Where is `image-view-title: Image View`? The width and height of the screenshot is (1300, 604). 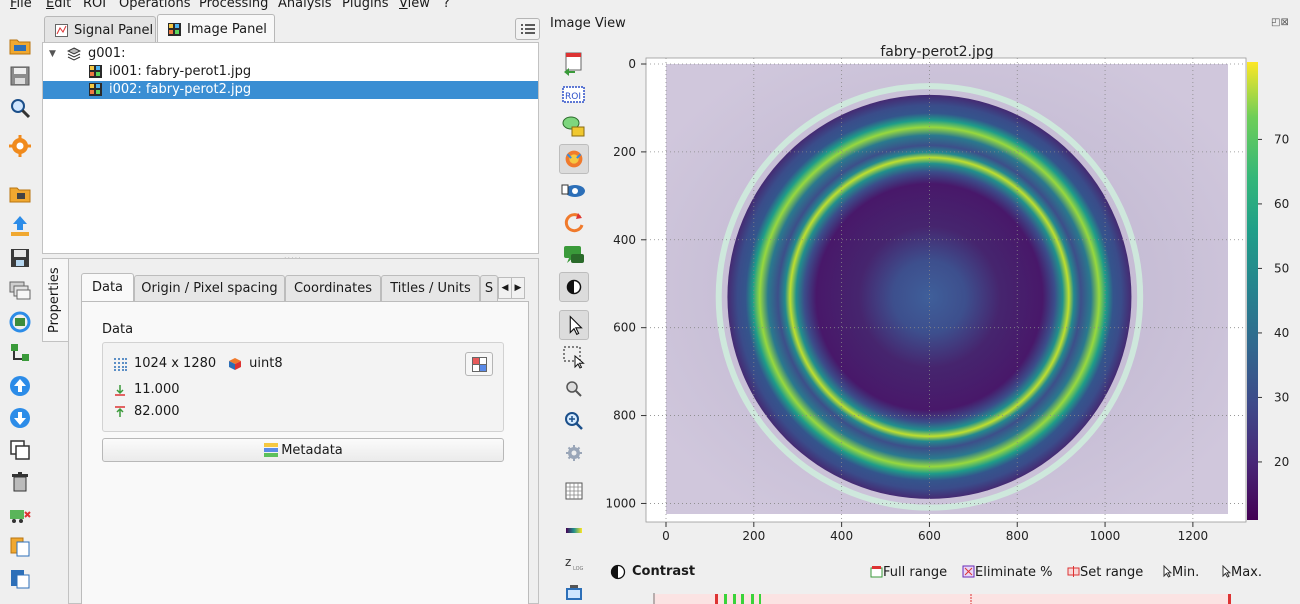 image-view-title: Image View is located at coordinates (588, 23).